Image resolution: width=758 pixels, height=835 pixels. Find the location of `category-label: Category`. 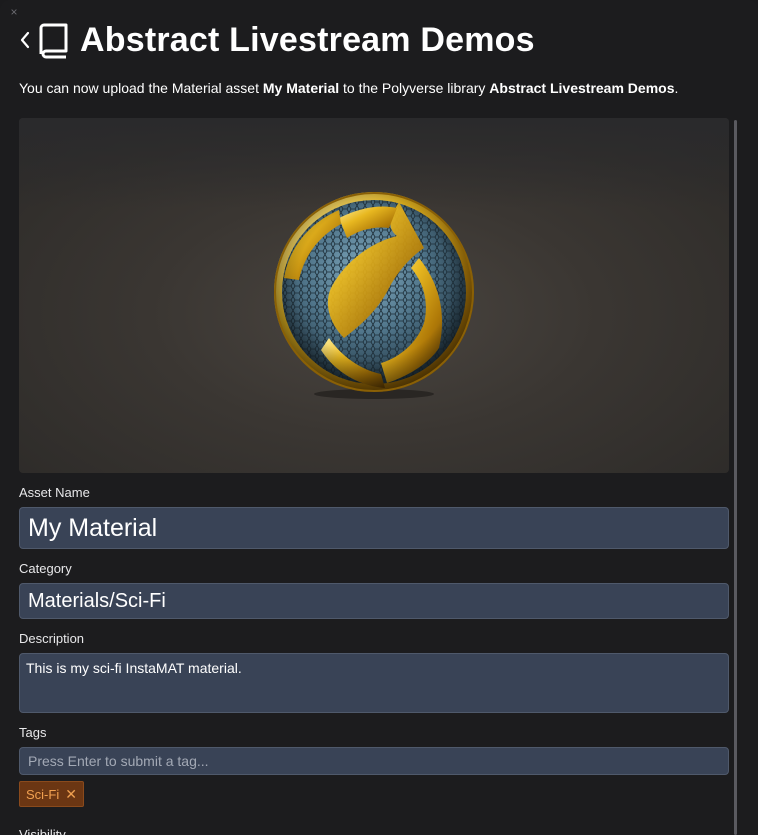

category-label: Category is located at coordinates (45, 568).